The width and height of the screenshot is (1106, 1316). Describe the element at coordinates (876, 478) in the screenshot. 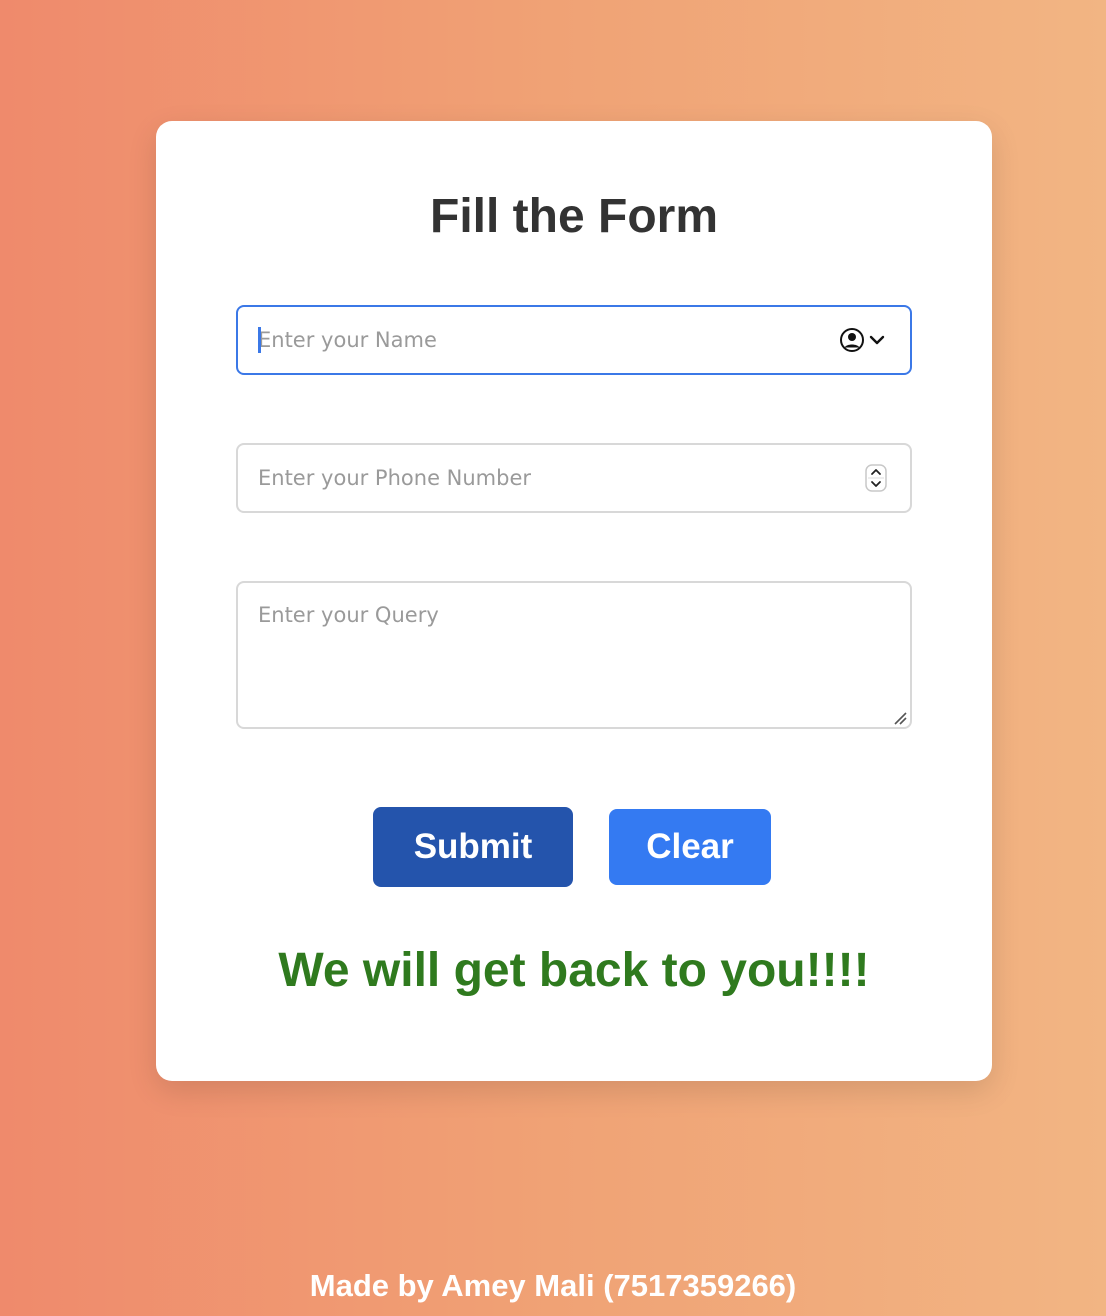

I see `number-spinner-icon` at that location.